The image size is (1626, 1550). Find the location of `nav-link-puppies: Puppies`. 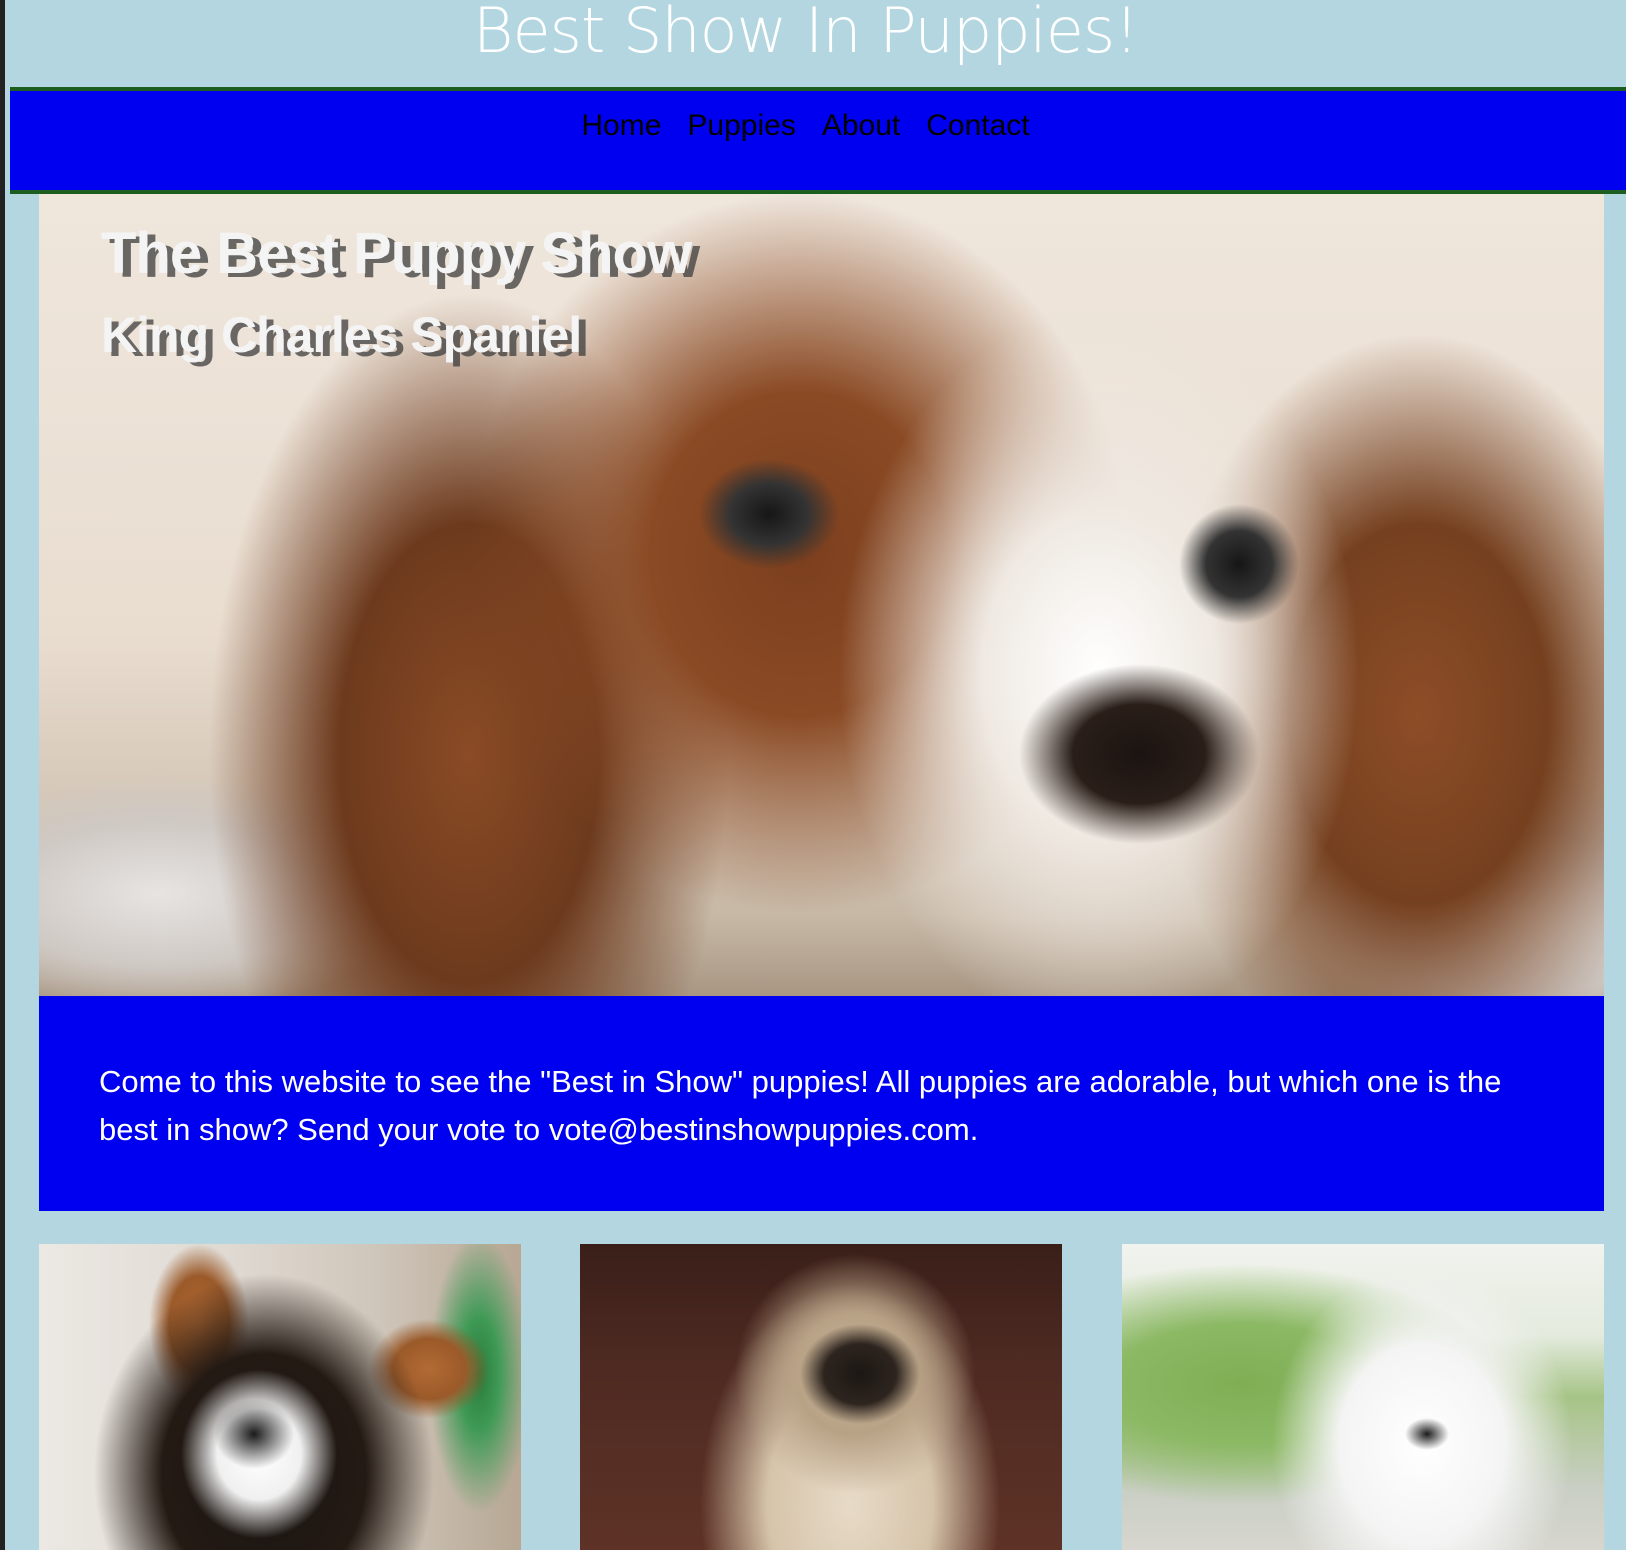

nav-link-puppies: Puppies is located at coordinates (741, 126).